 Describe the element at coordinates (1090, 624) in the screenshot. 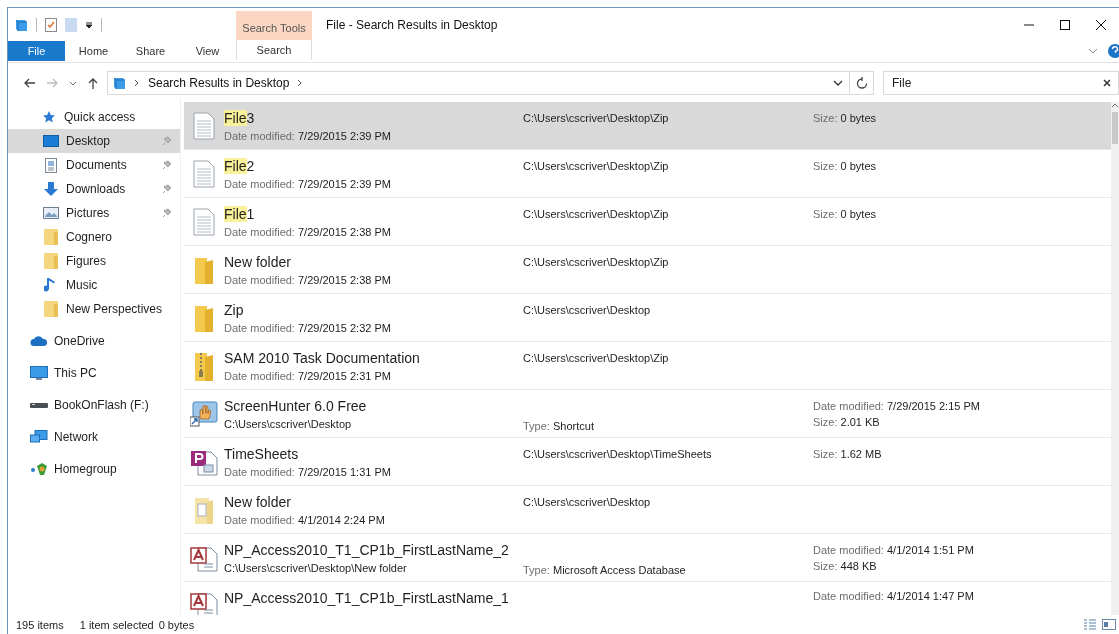

I see `details-view-button` at that location.